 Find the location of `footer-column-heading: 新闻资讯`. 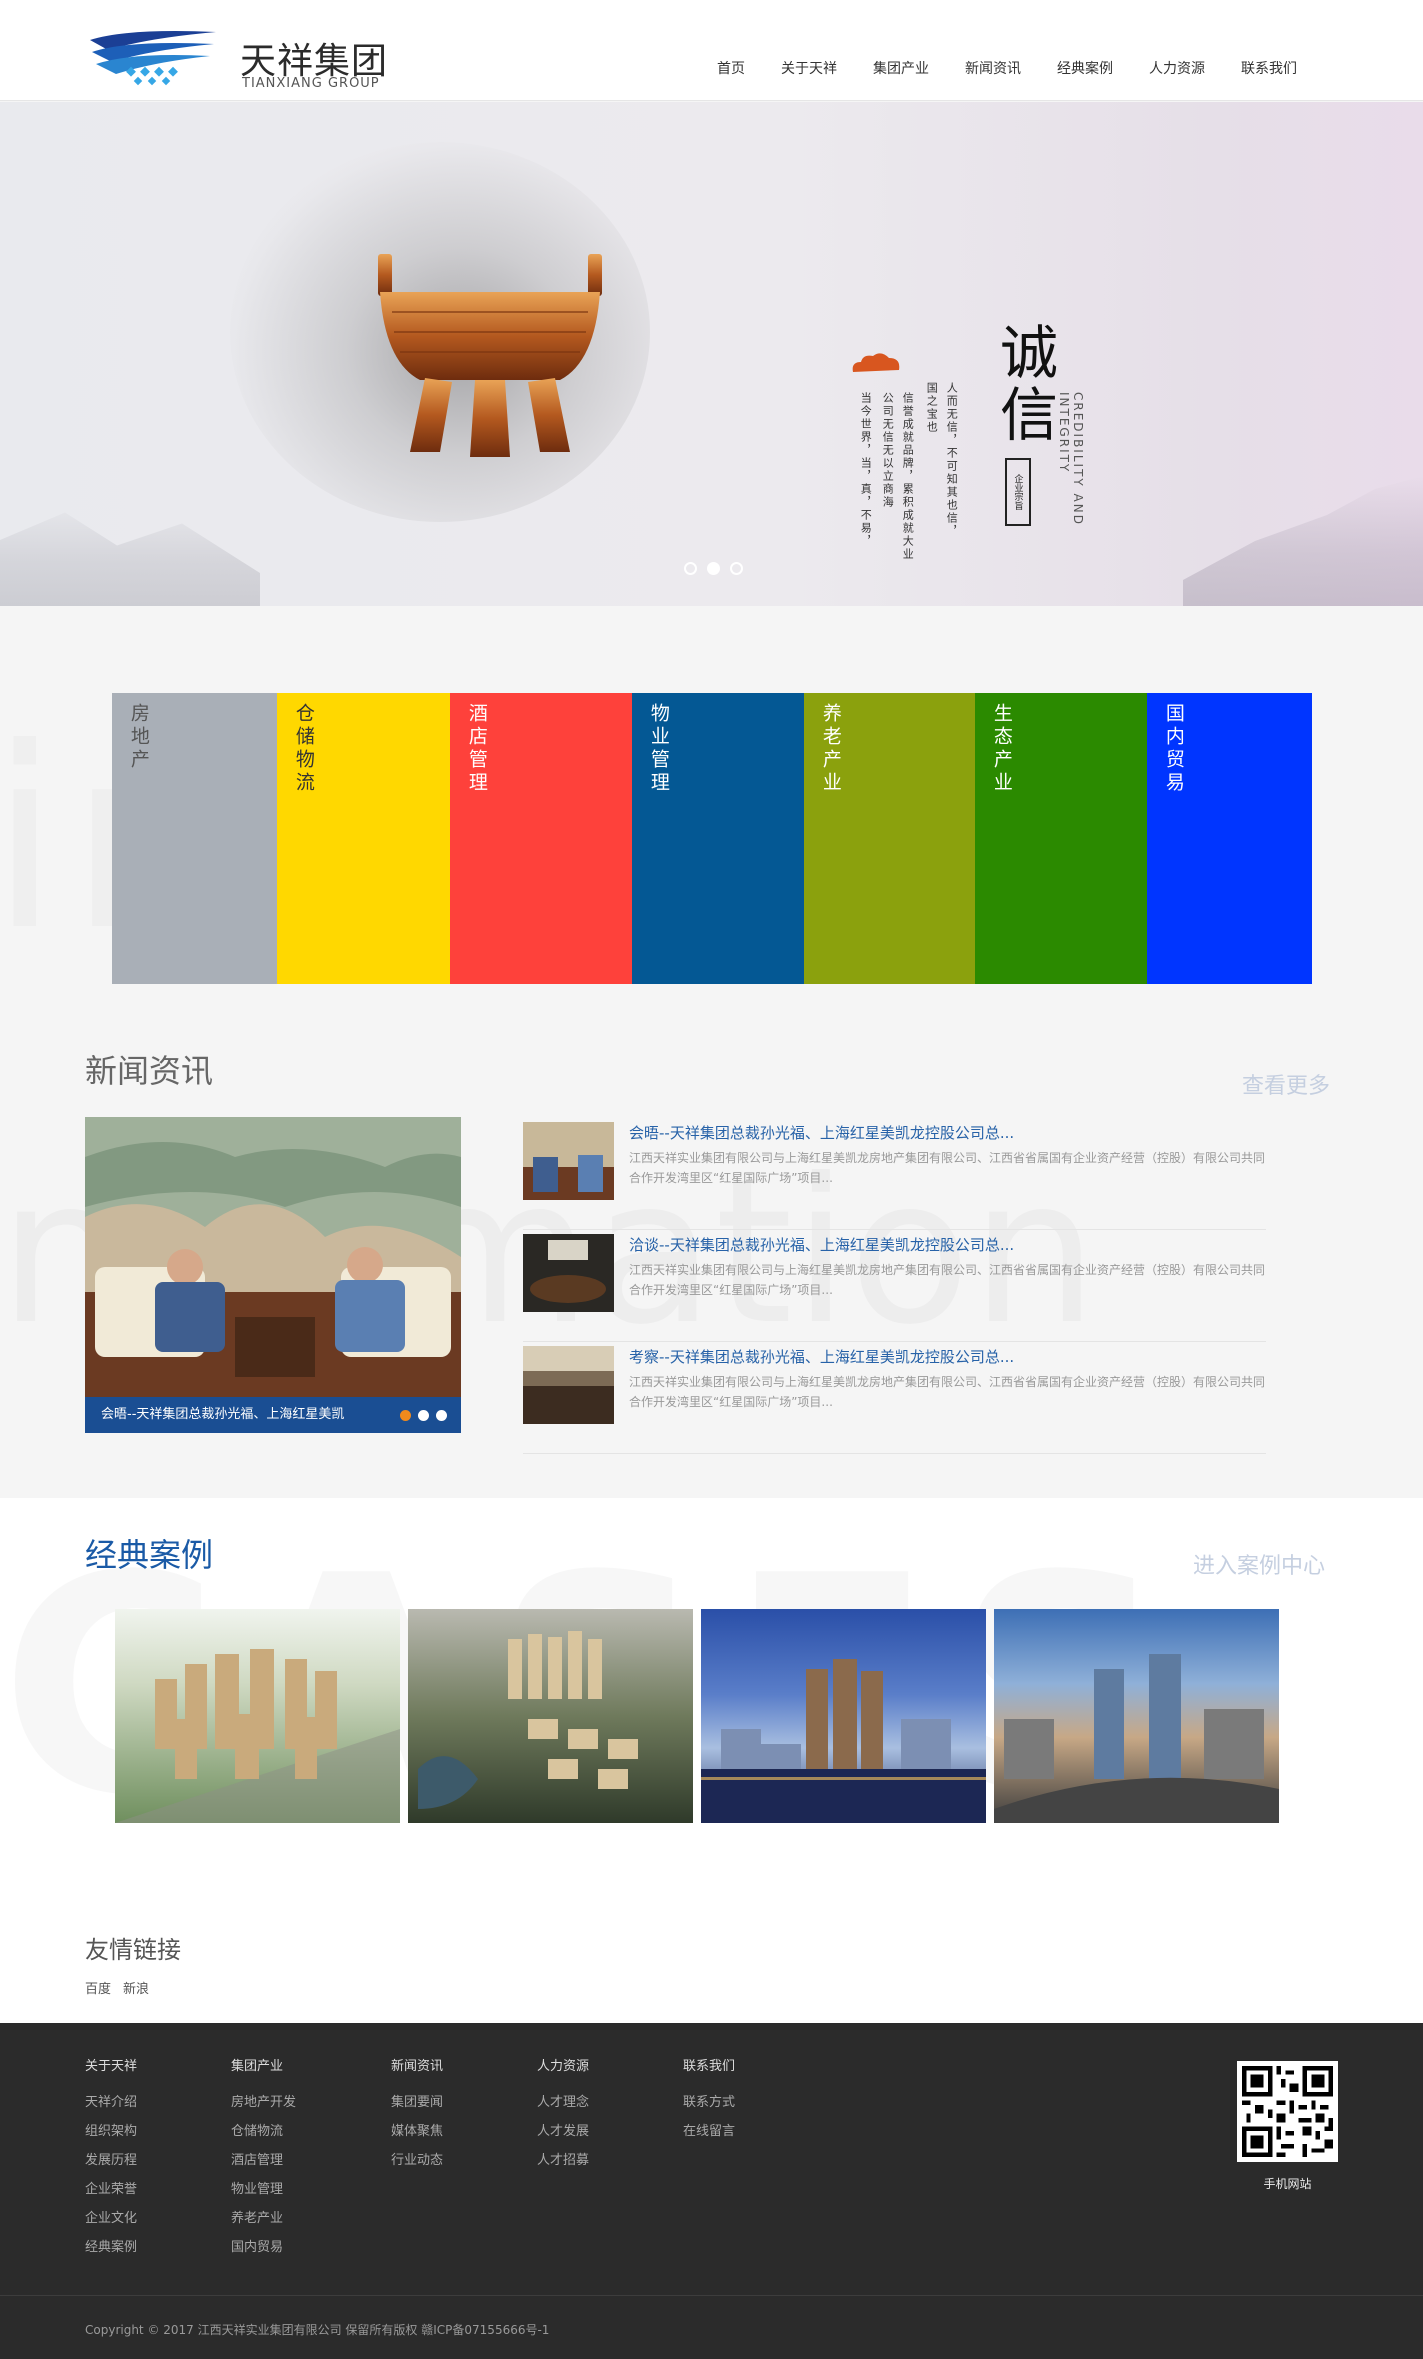

footer-column-heading: 新闻资讯 is located at coordinates (464, 2064).